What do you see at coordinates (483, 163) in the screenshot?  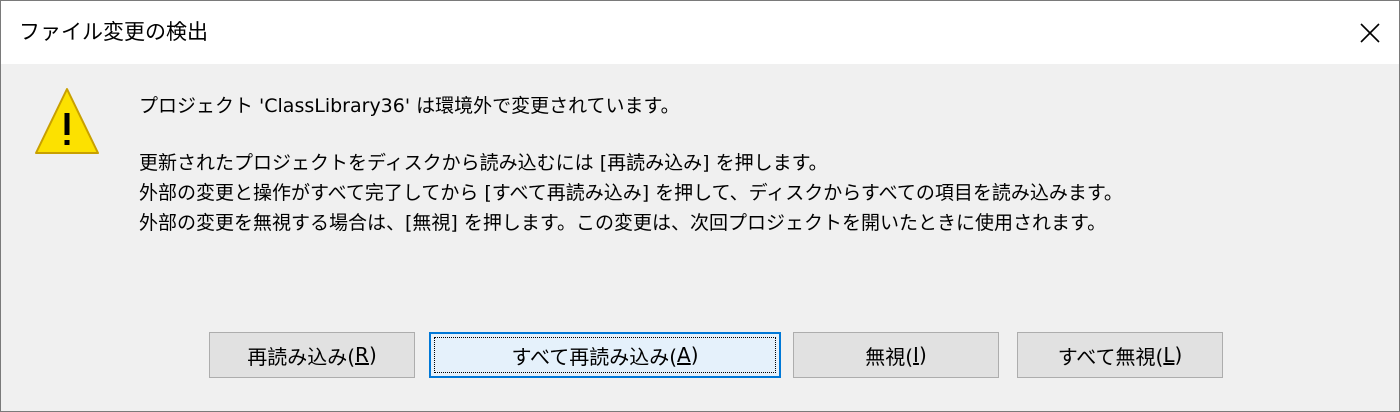 I see `message-line-reload: 更新されたプロジェクトをディスクから読み込むには [再読み込み] を押します。` at bounding box center [483, 163].